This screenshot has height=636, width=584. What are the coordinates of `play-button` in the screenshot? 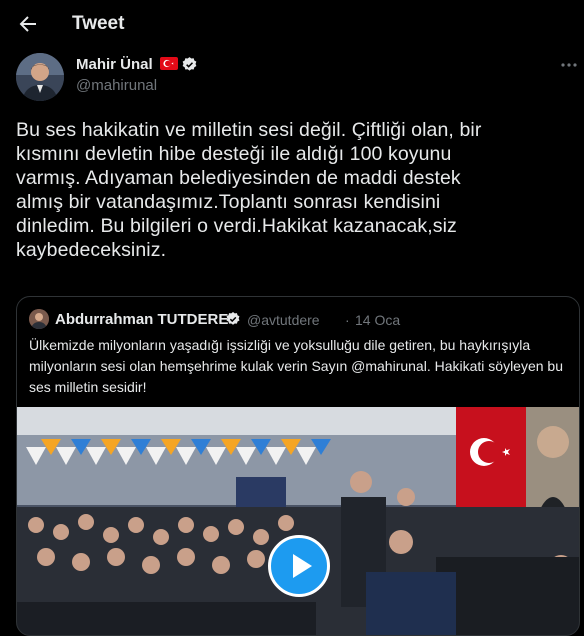 It's located at (299, 566).